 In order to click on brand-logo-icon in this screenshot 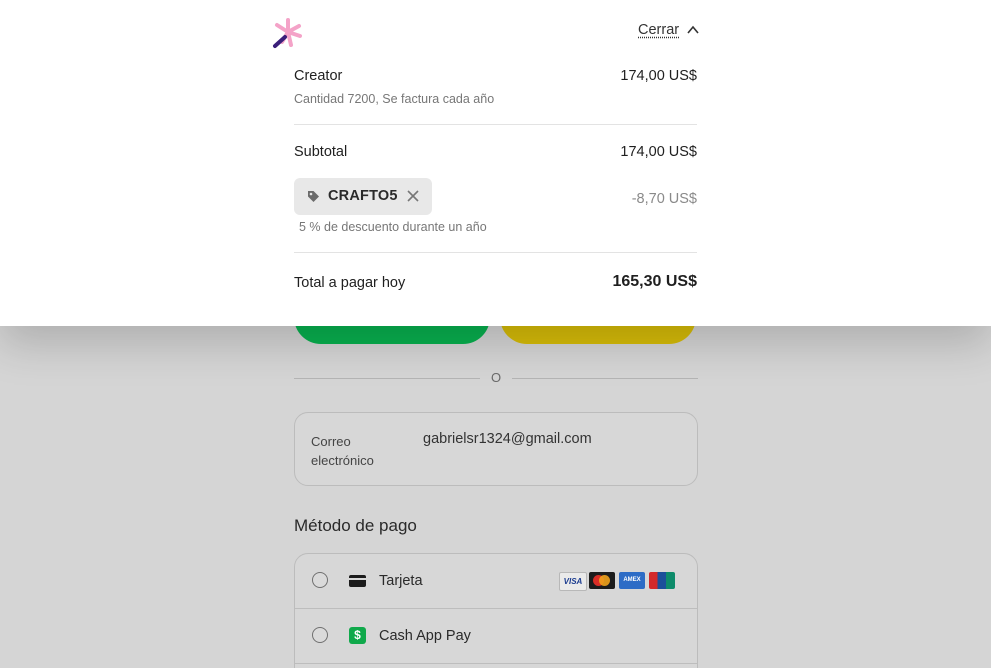, I will do `click(287, 33)`.